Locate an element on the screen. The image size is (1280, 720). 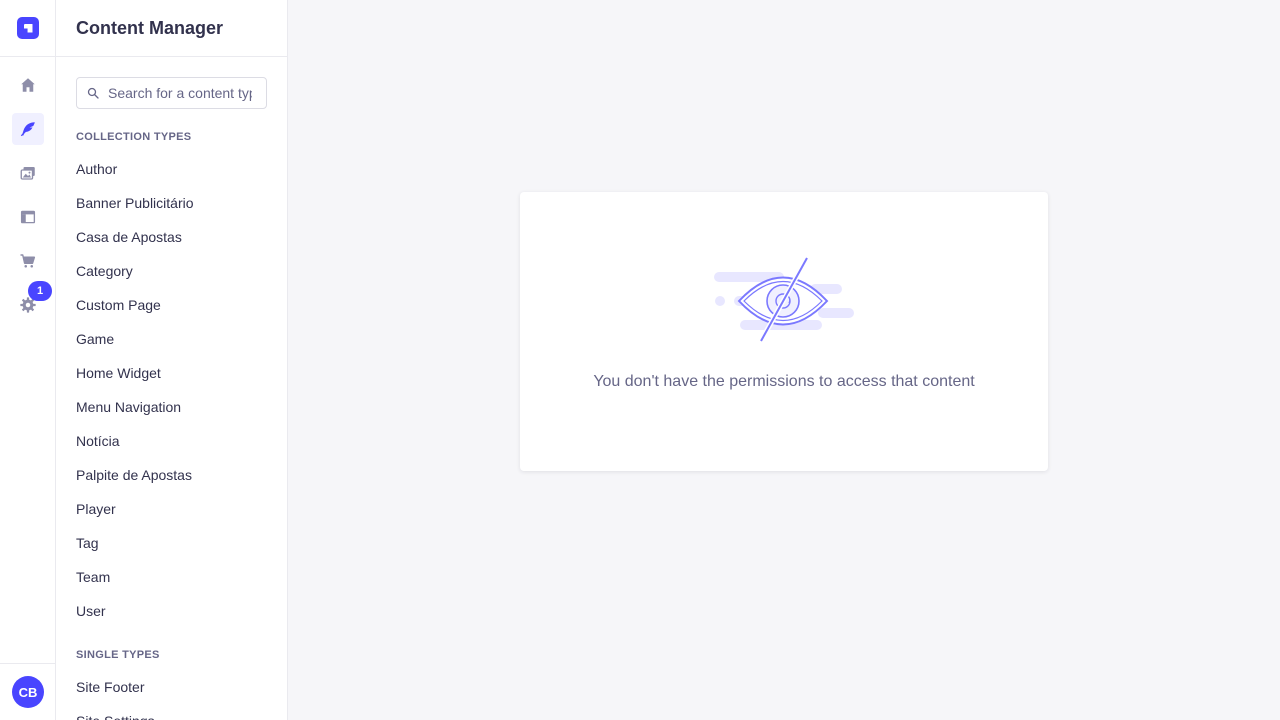
page-title: Content Manager is located at coordinates (150, 28).